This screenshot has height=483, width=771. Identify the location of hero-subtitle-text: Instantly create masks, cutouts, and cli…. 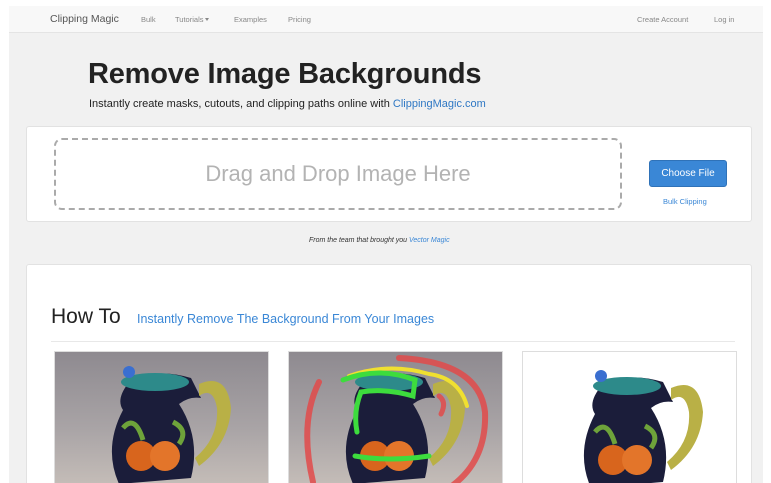
(241, 104).